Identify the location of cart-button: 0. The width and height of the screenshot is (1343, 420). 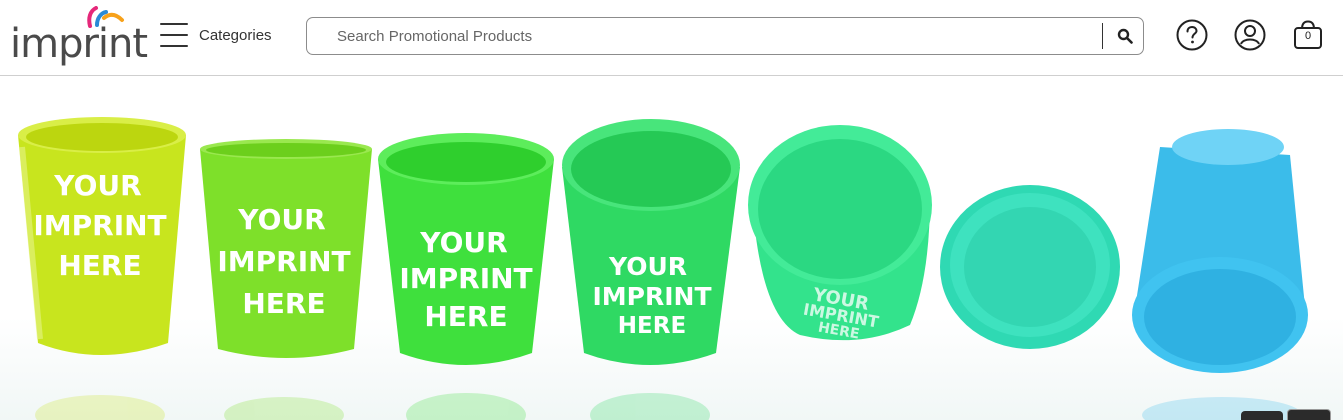
(1308, 35).